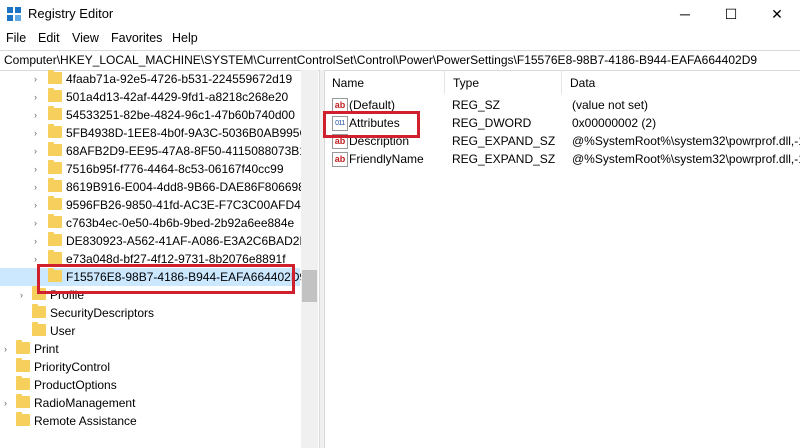 The height and width of the screenshot is (448, 800). What do you see at coordinates (136, 38) in the screenshot?
I see `menu-favorites: Favorites` at bounding box center [136, 38].